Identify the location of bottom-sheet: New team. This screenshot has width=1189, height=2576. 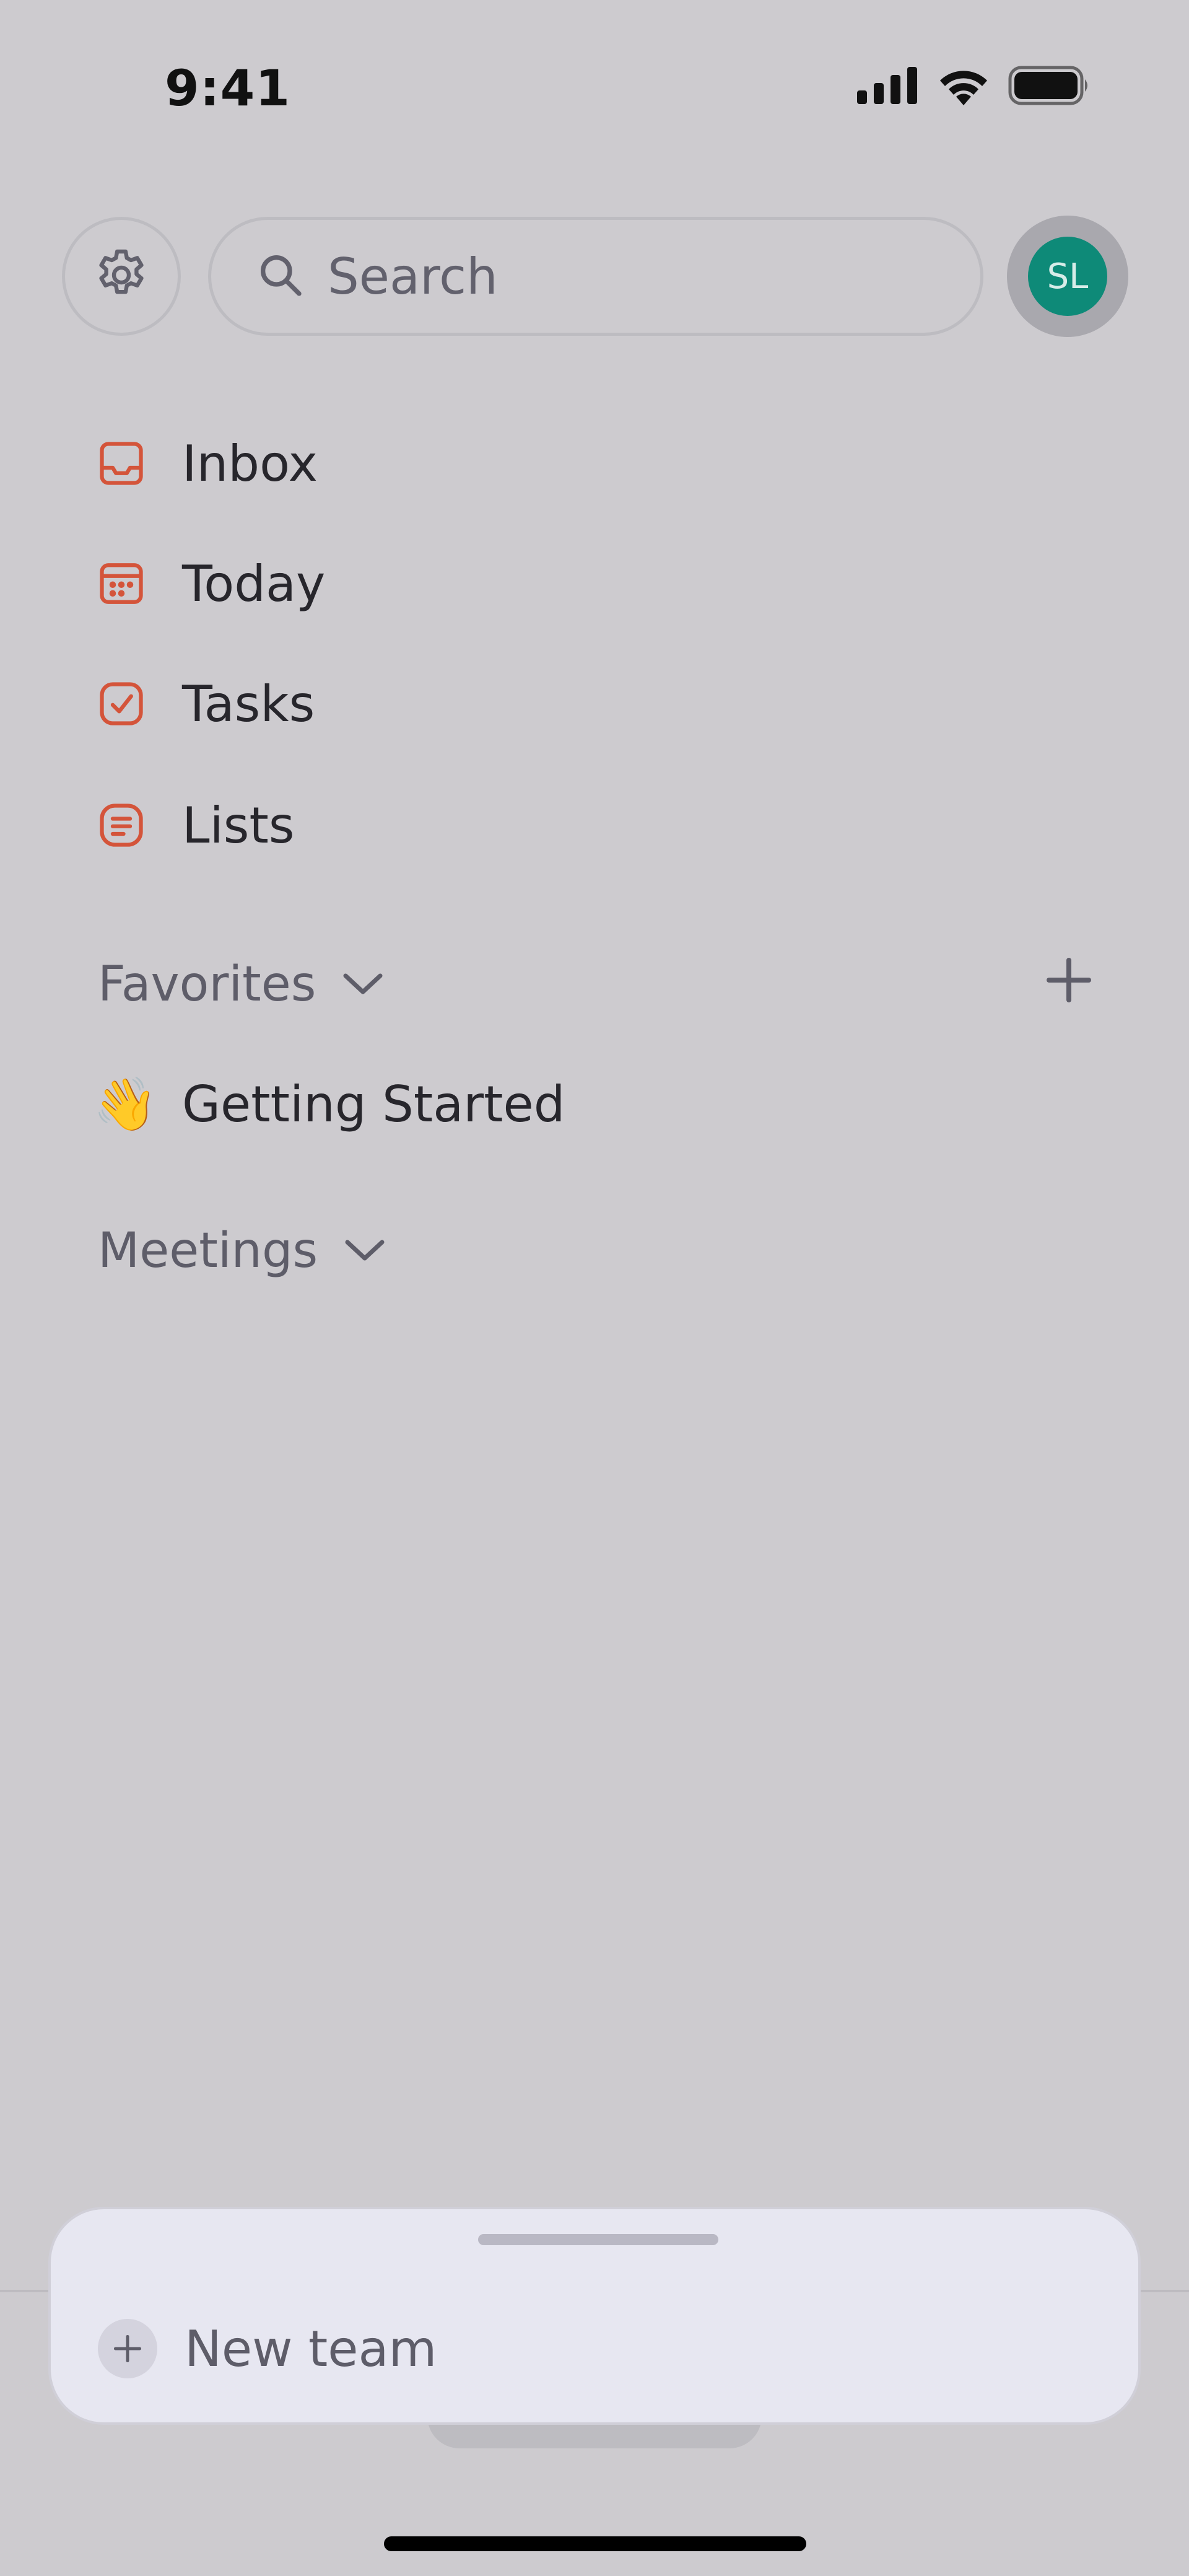
(594, 2316).